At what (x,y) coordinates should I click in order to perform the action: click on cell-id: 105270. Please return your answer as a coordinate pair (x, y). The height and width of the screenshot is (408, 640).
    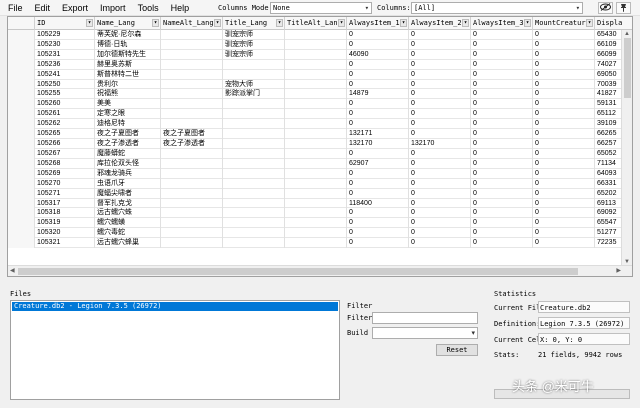
    Looking at the image, I should click on (65, 183).